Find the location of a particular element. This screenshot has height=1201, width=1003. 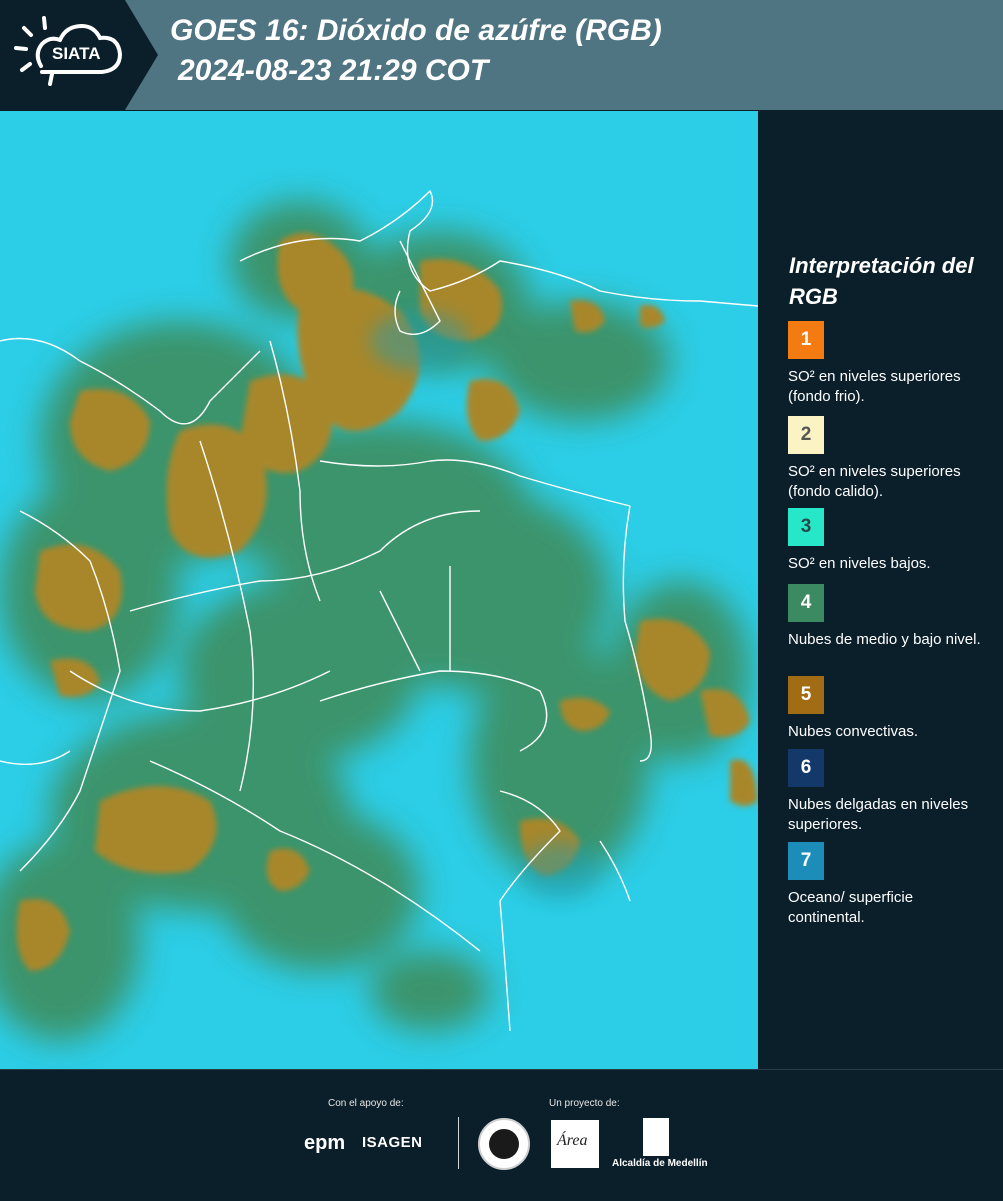

legend-swatch-2: 2 is located at coordinates (806, 435).